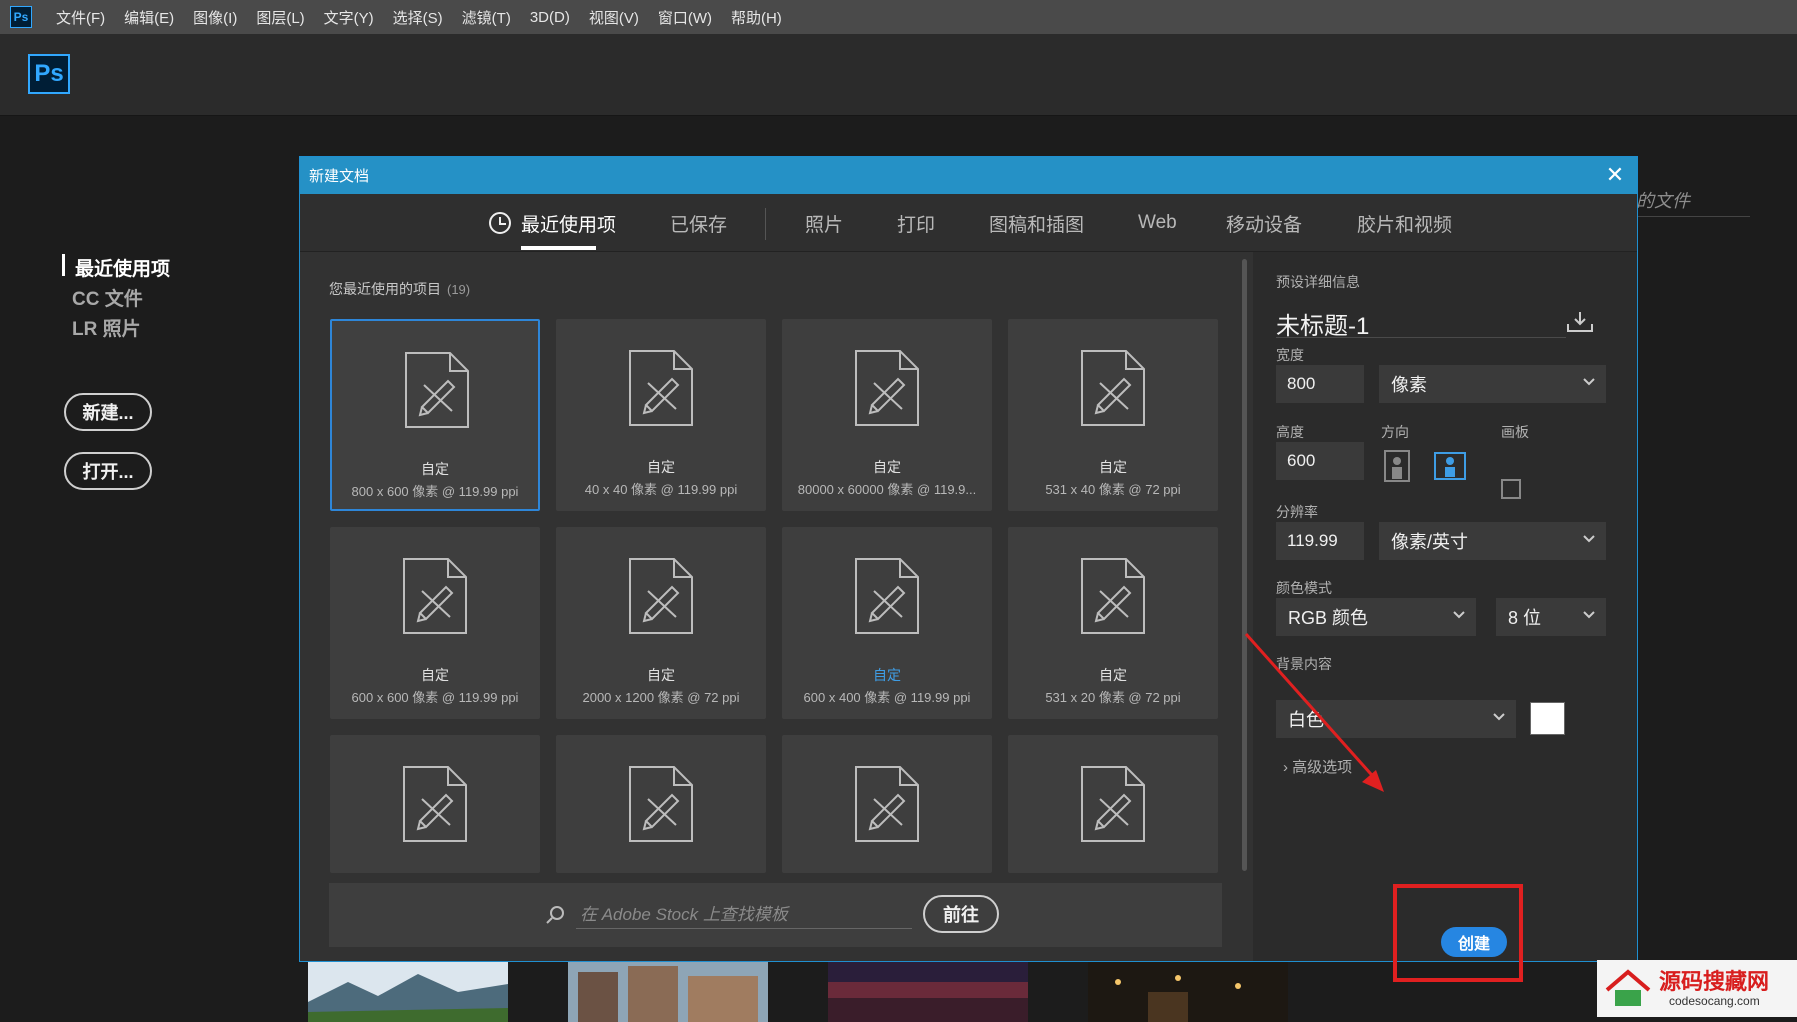 The width and height of the screenshot is (1797, 1022). Describe the element at coordinates (1320, 461) in the screenshot. I see `height-input: 600` at that location.